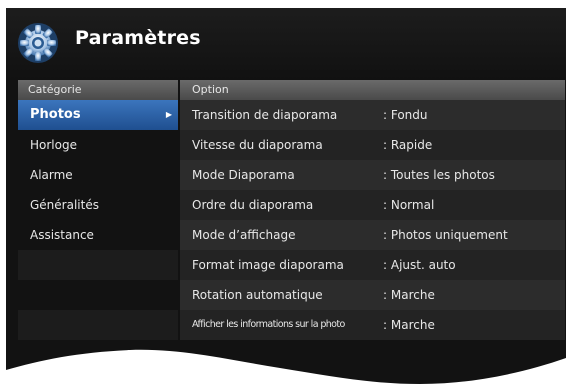  Describe the element at coordinates (372, 175) in the screenshot. I see `option-row-mode: Mode Diaporama : Toutes les photos` at that location.